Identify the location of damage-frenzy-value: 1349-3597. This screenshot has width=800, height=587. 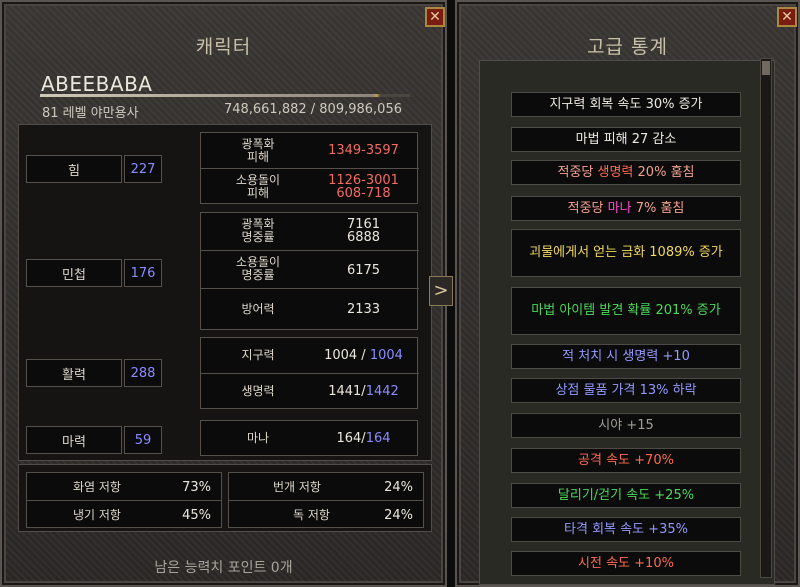
(363, 150).